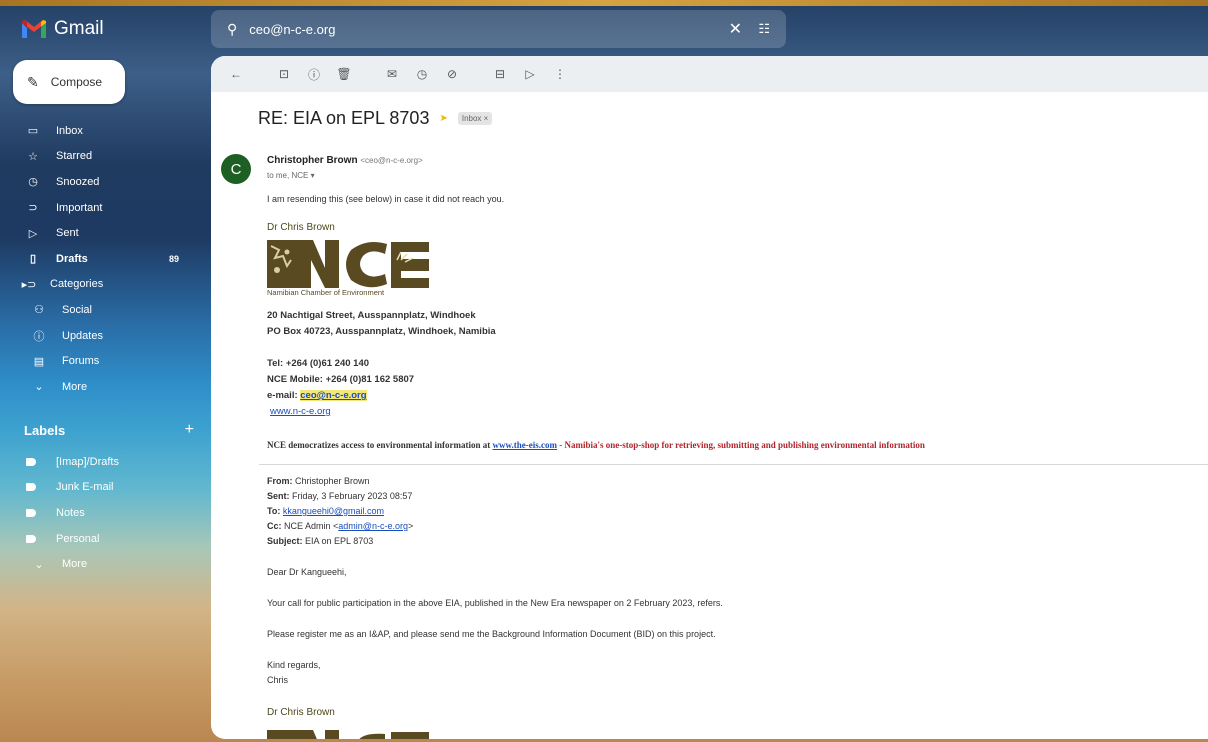 Image resolution: width=1208 pixels, height=742 pixels. I want to click on cc-label: Cc:, so click(274, 526).